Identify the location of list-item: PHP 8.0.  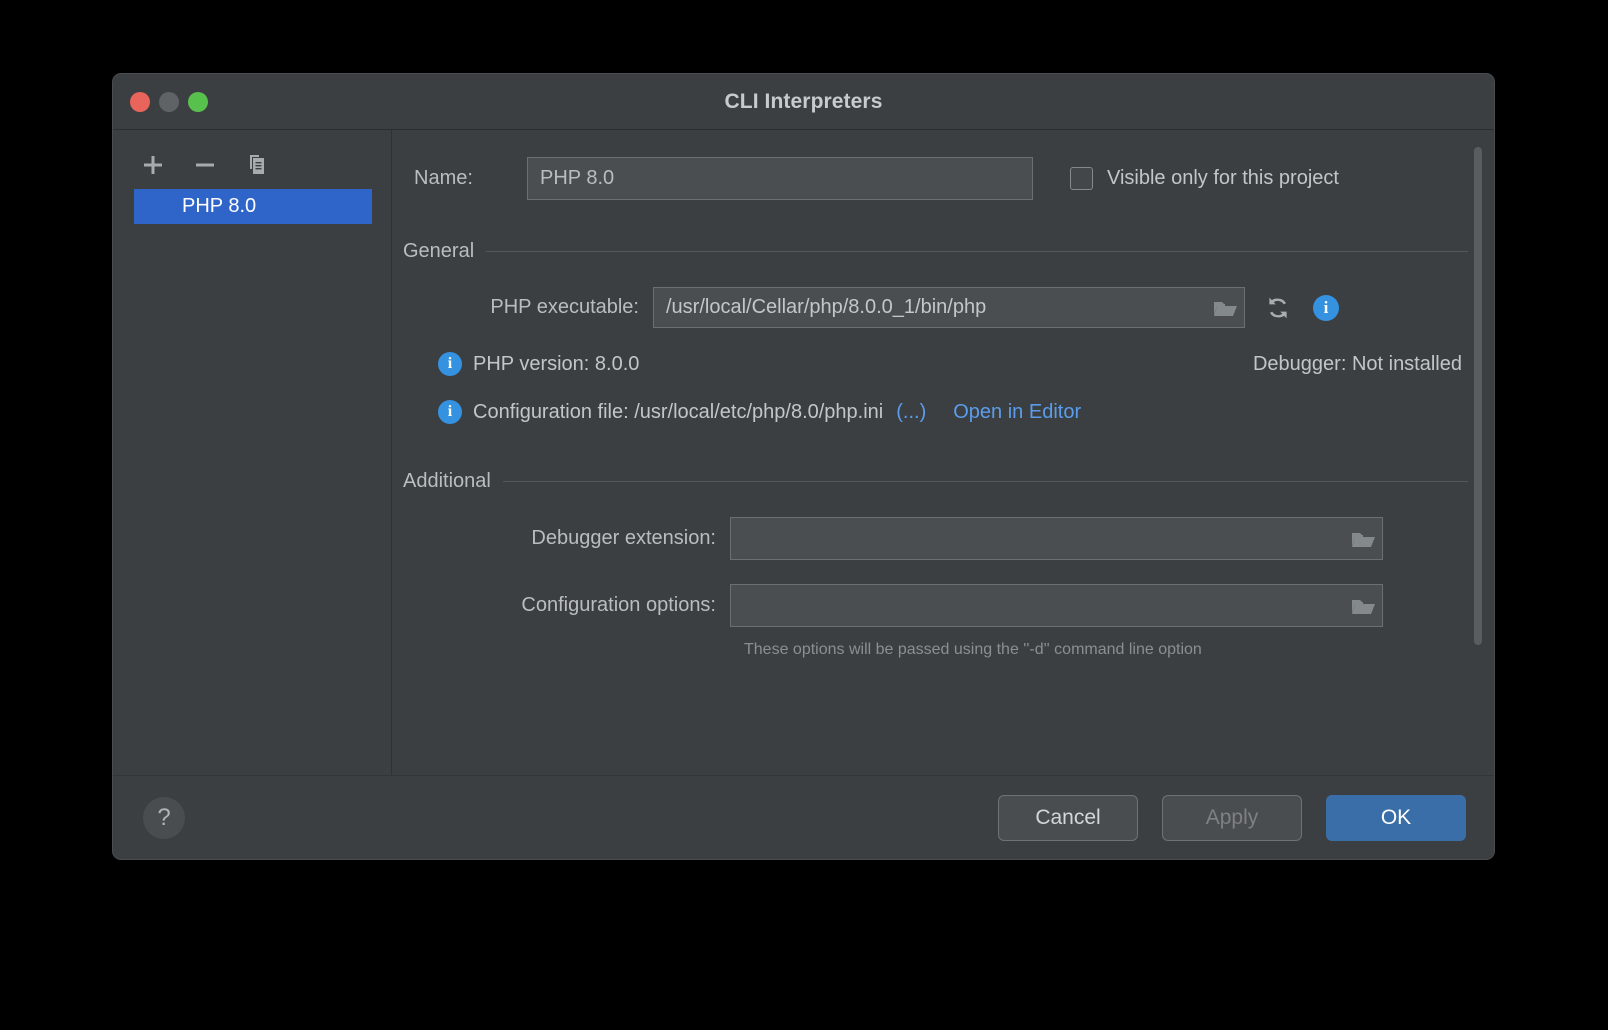
(253, 206).